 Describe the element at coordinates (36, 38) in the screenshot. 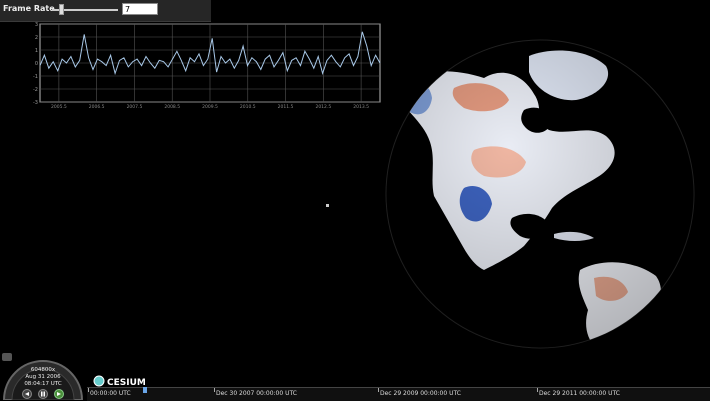

I see `chart-y-tick-label: 2` at that location.